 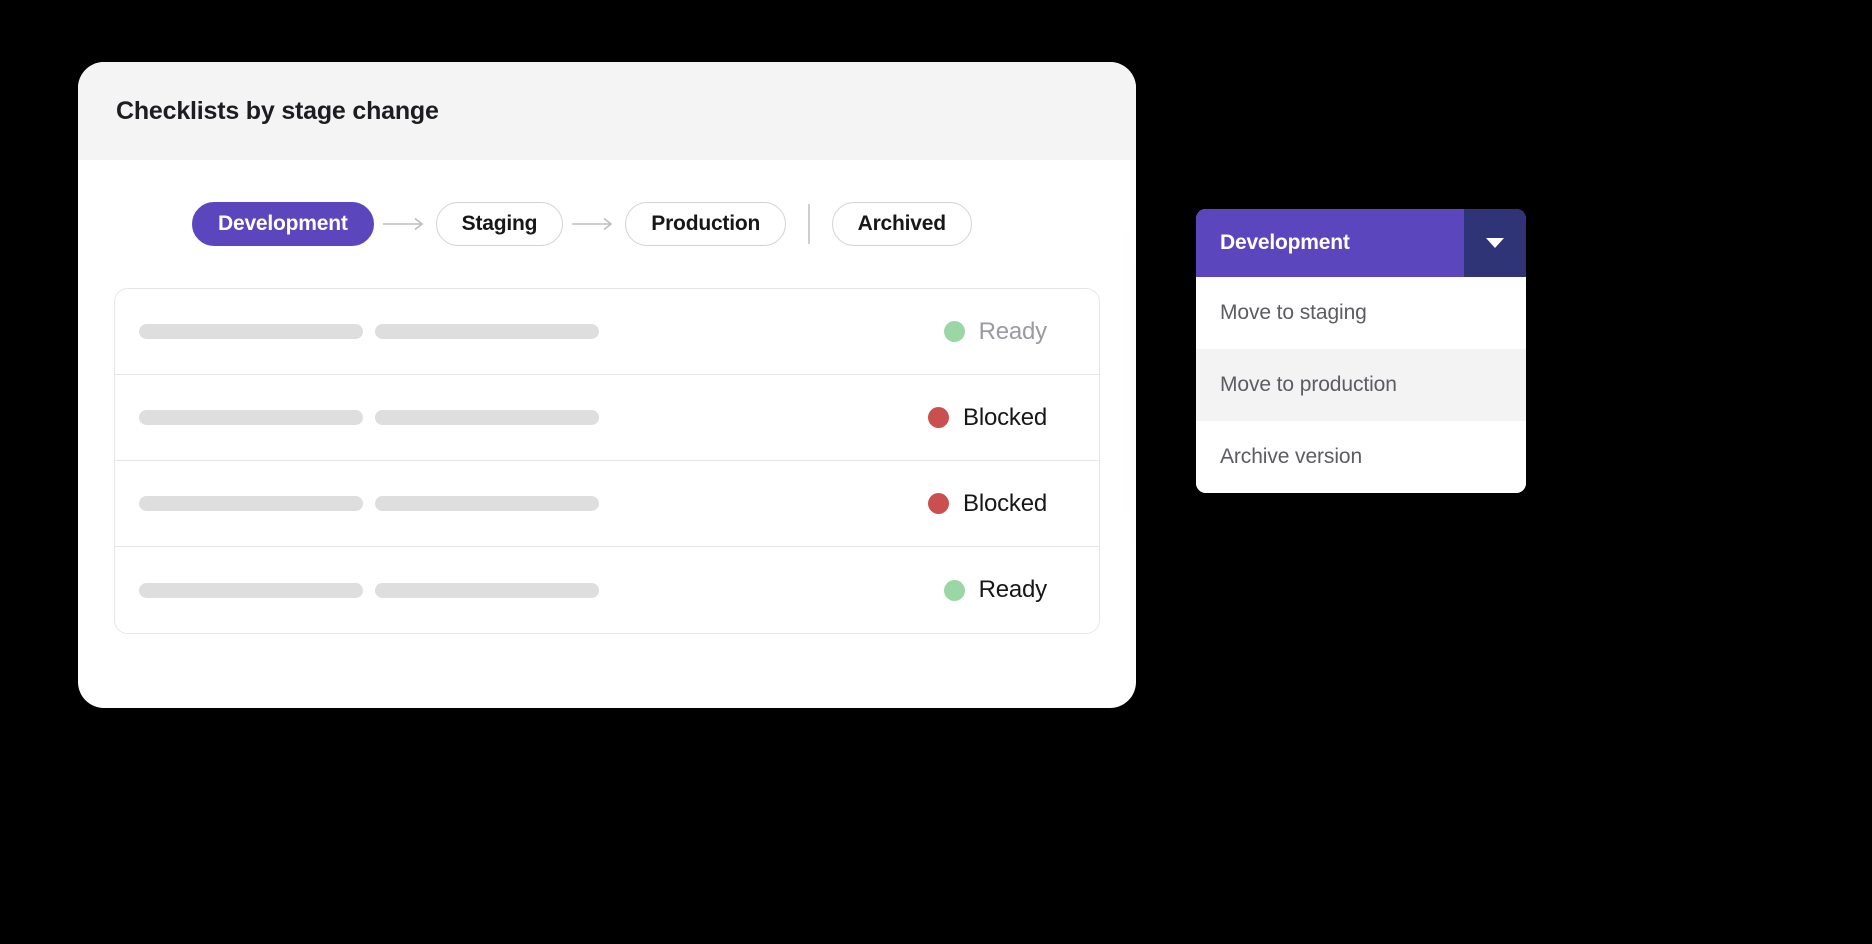 I want to click on menu-item-label: Archive version, so click(x=1291, y=456).